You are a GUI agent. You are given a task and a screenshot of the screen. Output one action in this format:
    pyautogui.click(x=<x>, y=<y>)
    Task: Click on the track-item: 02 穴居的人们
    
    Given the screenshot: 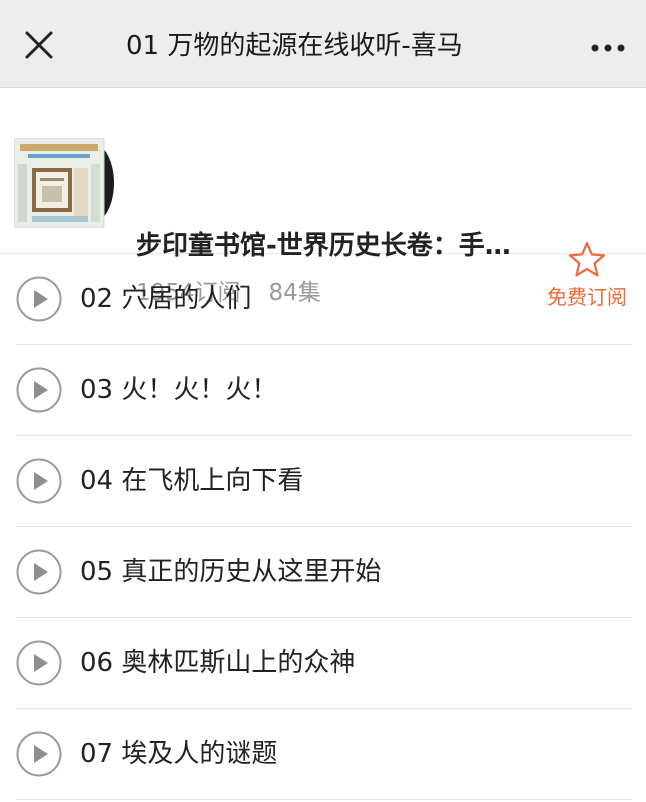 What is the action you would take?
    pyautogui.click(x=324, y=299)
    